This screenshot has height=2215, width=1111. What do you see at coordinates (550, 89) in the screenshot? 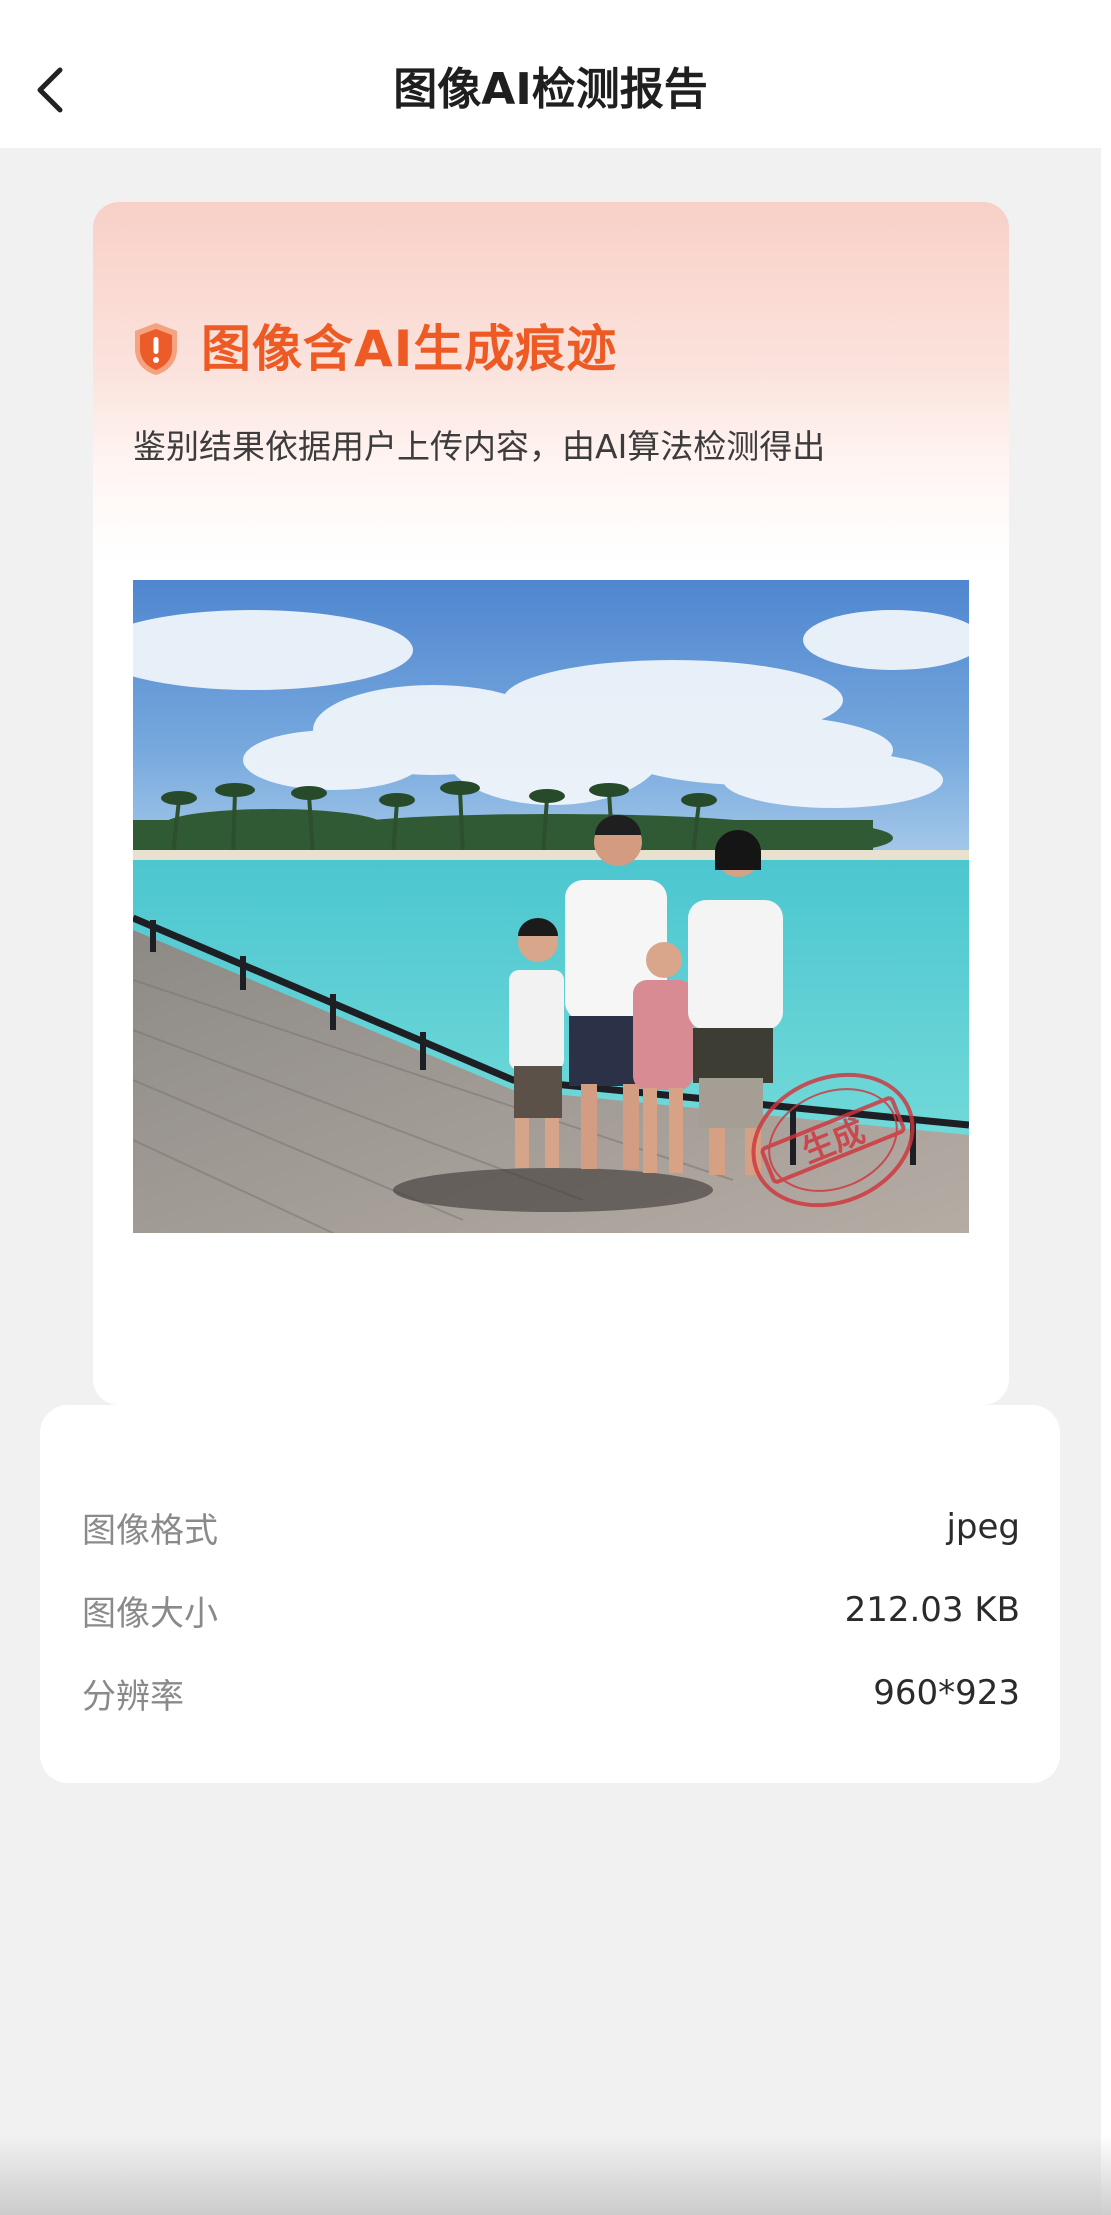
I see `page-title: 图像AI检测报告` at bounding box center [550, 89].